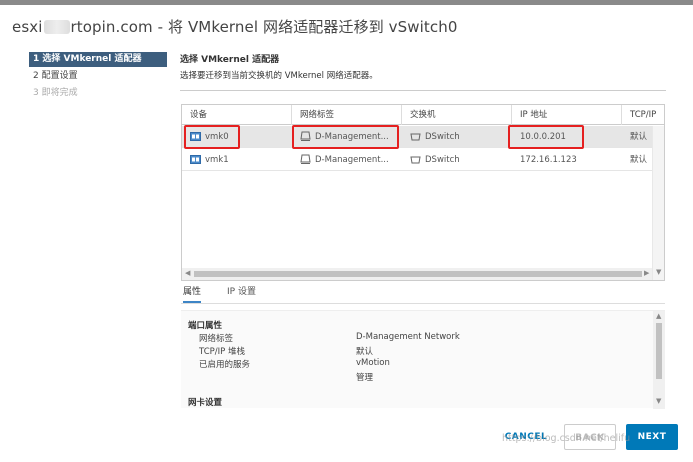 The height and width of the screenshot is (462, 693). What do you see at coordinates (98, 59) in the screenshot?
I see `step-select-adapter: 1 选择 VMkernel 适配器` at bounding box center [98, 59].